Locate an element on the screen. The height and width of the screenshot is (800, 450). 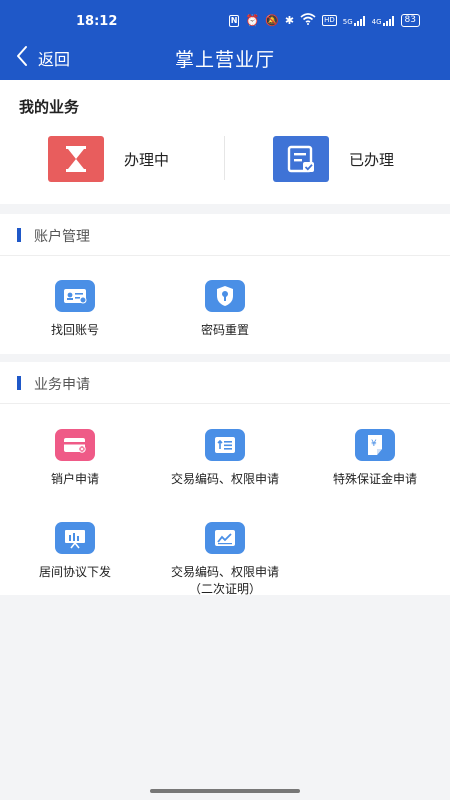
trend-chart-icon is located at coordinates (225, 538).